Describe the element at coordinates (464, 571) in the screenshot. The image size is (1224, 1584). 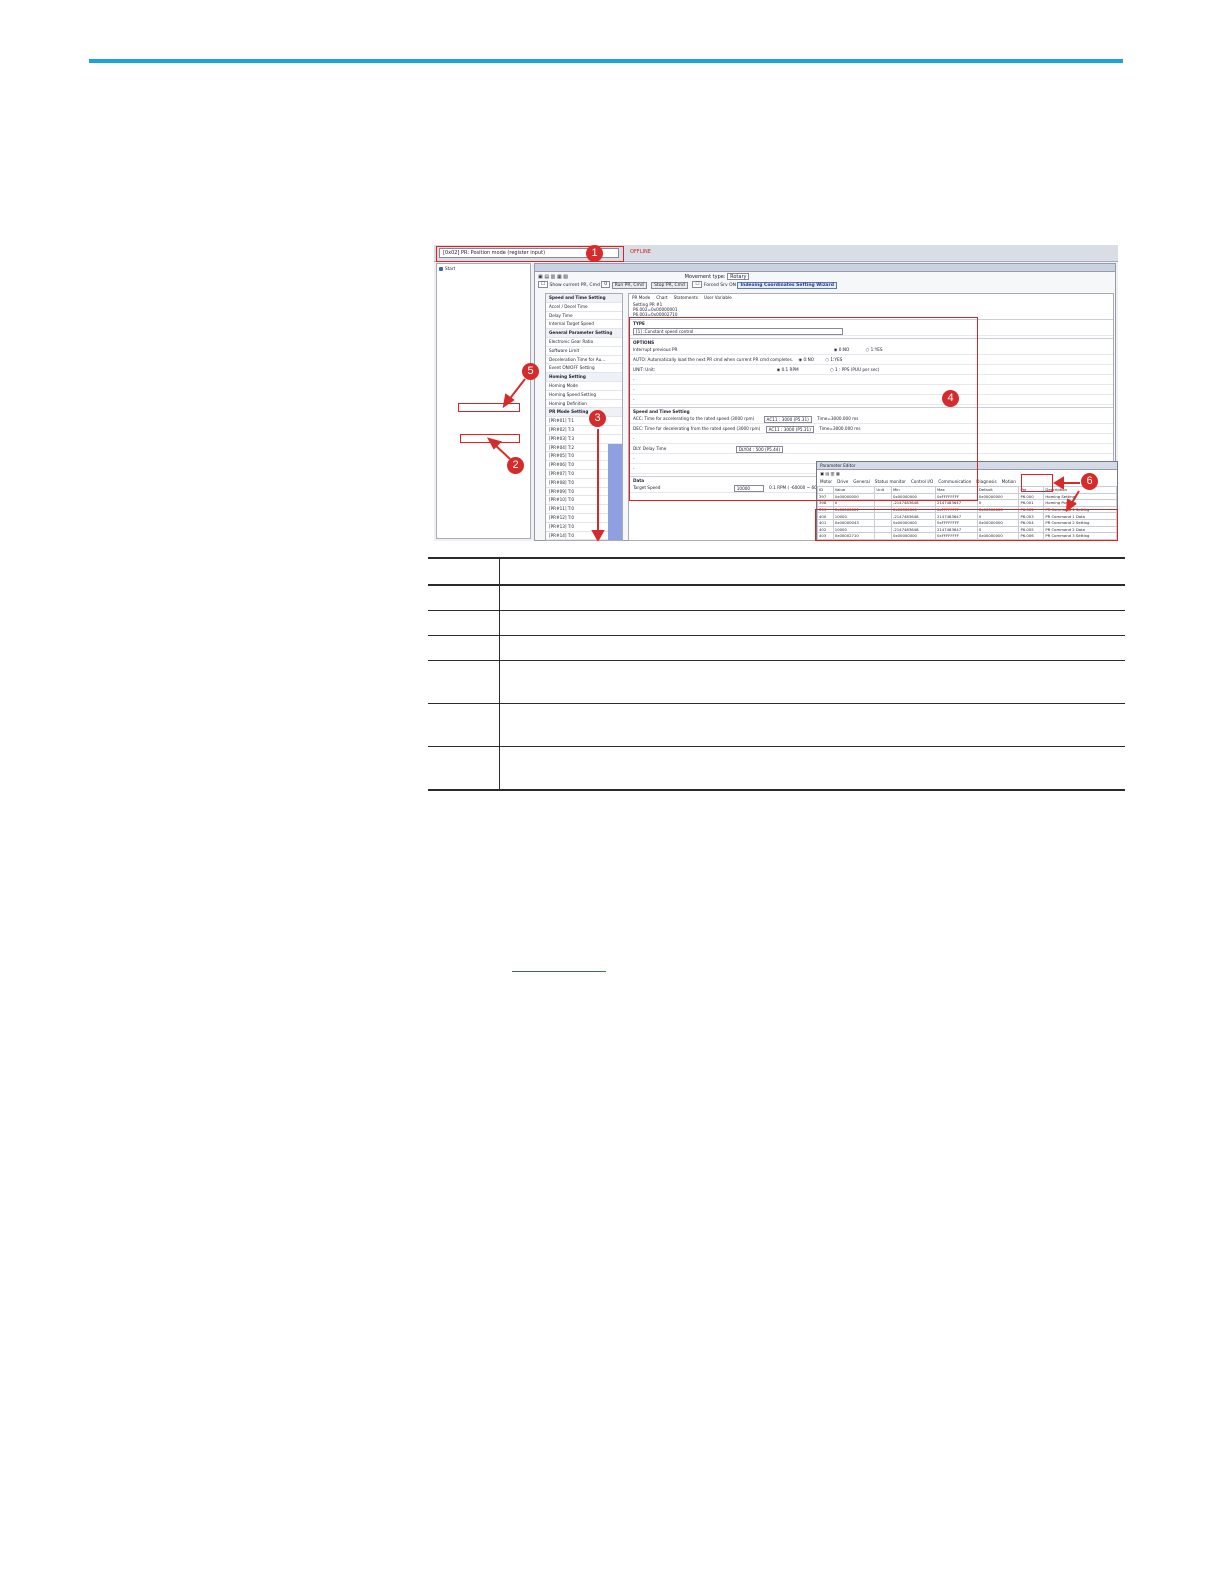
I see `legend-header-item` at that location.